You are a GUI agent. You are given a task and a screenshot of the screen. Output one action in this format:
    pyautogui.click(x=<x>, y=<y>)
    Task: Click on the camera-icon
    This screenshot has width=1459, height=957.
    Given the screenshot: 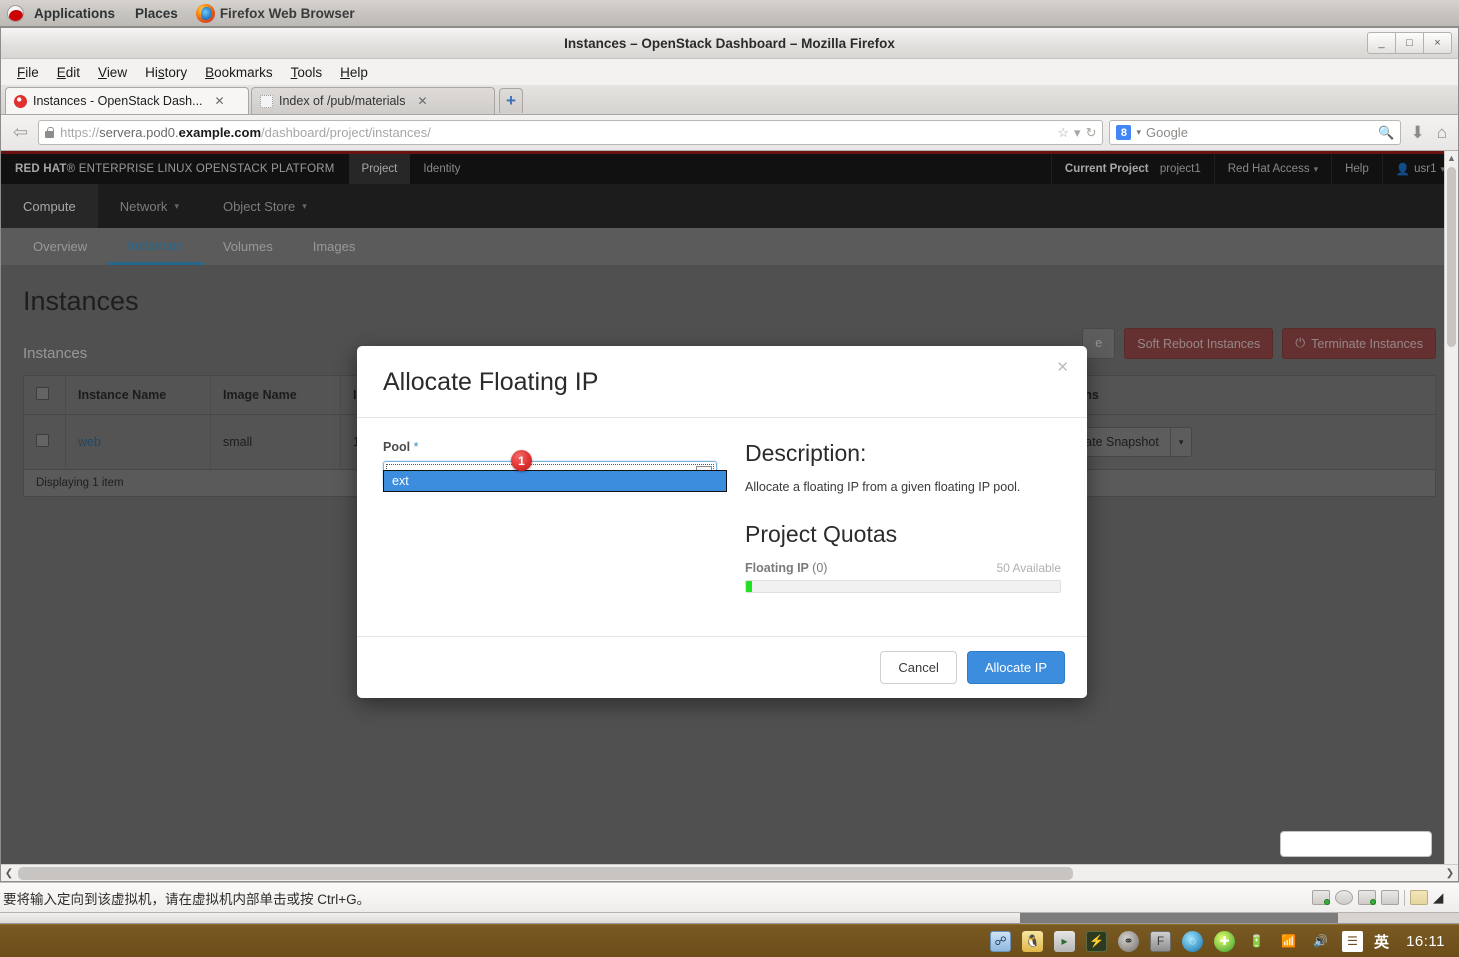 What is the action you would take?
    pyautogui.click(x=1390, y=897)
    